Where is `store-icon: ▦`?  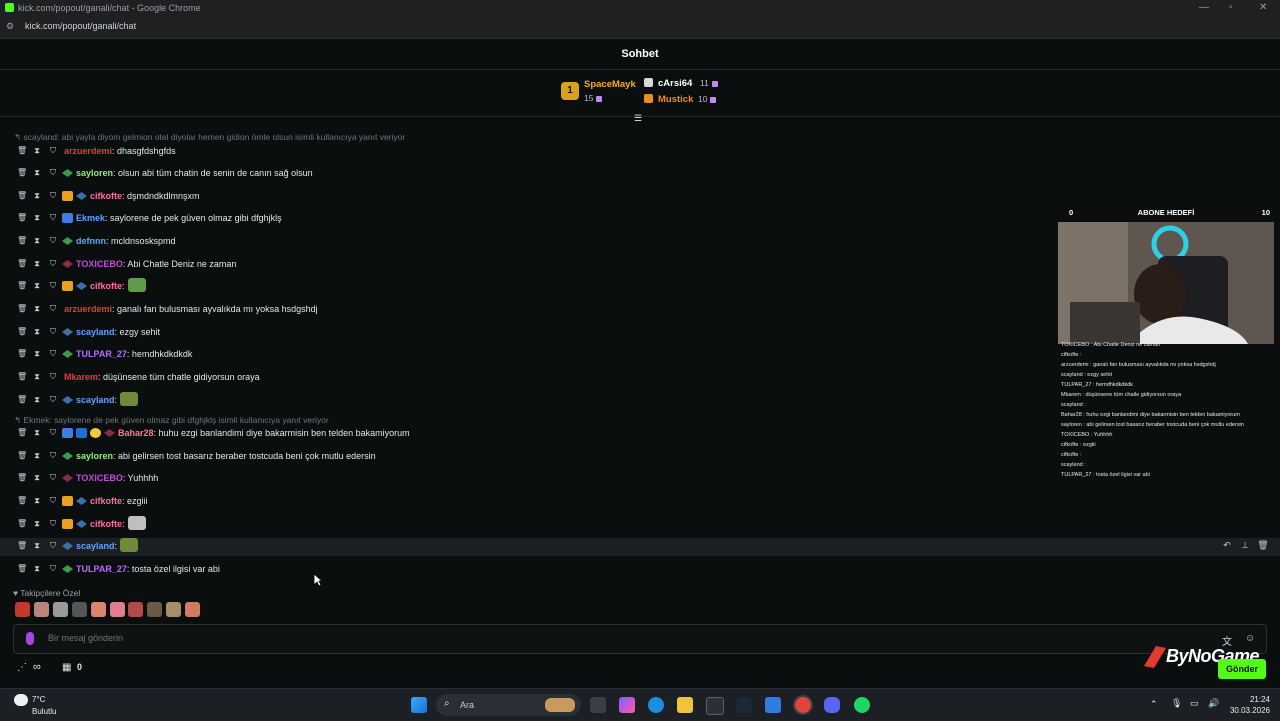 store-icon: ▦ is located at coordinates (66, 667).